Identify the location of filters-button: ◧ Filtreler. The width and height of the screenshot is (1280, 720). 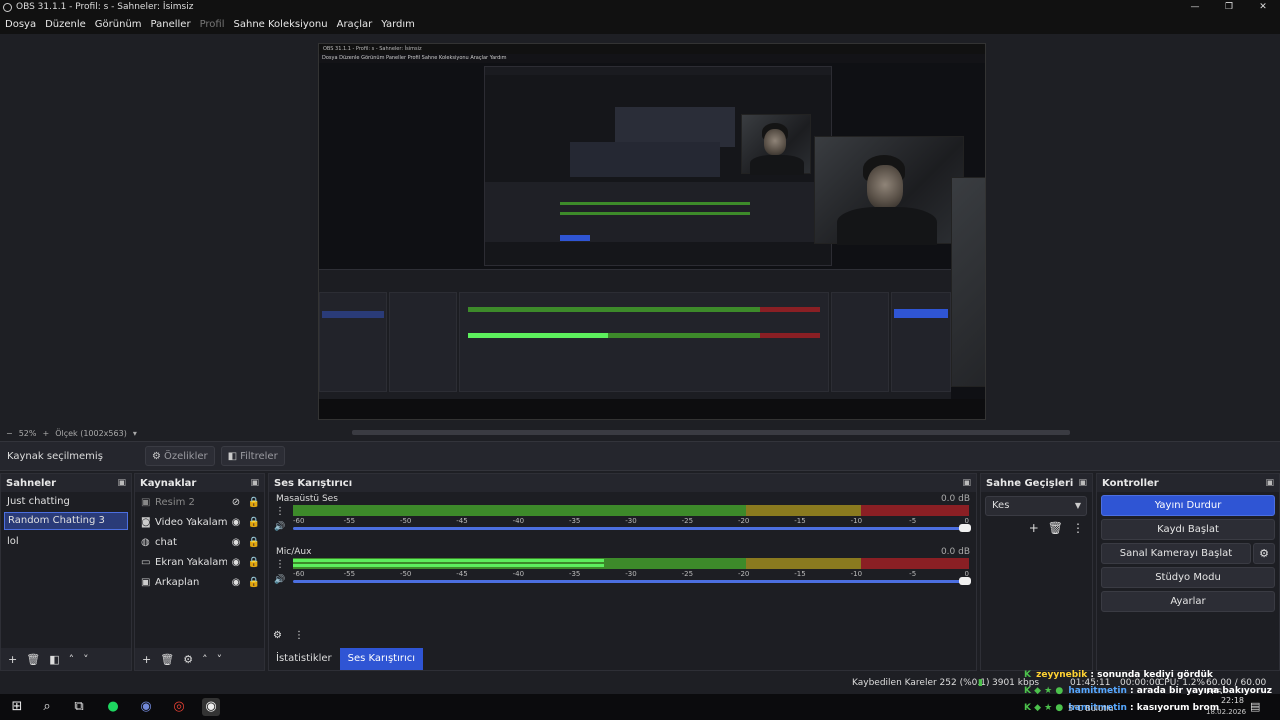
(252, 456).